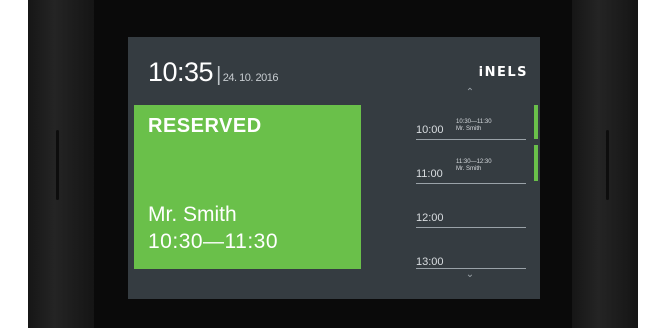  Describe the element at coordinates (474, 162) in the screenshot. I see `slot-booking-range: 11:30—12:30` at that location.